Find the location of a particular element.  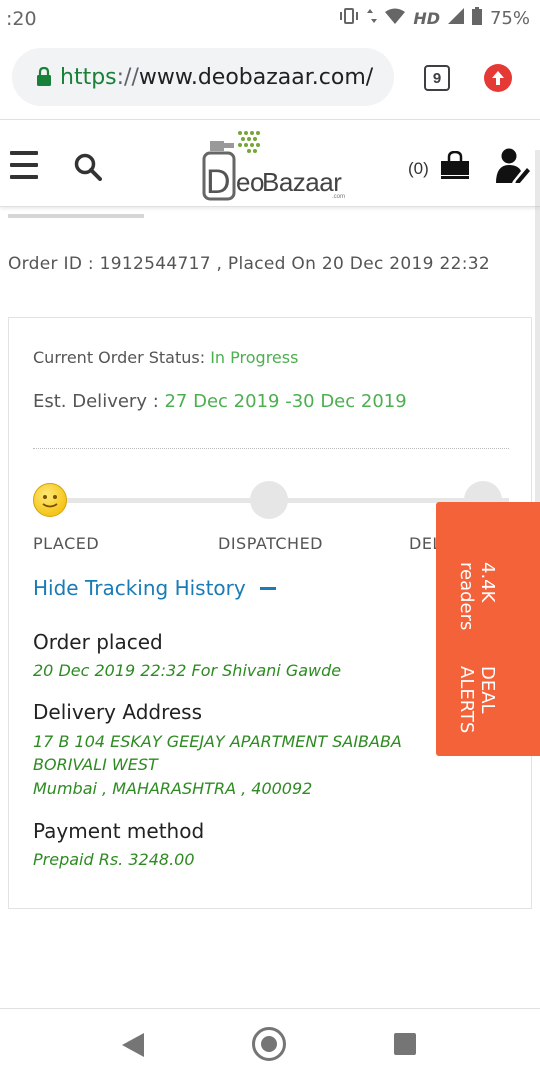

order-status-value: In Progress is located at coordinates (254, 357).